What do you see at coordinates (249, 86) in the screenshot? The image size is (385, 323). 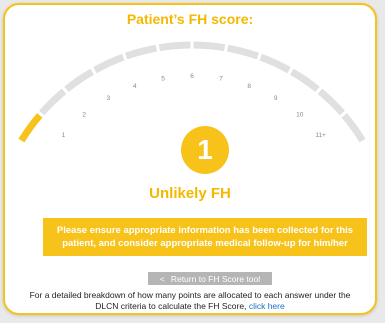 I see `gauge-tick-label: 8` at bounding box center [249, 86].